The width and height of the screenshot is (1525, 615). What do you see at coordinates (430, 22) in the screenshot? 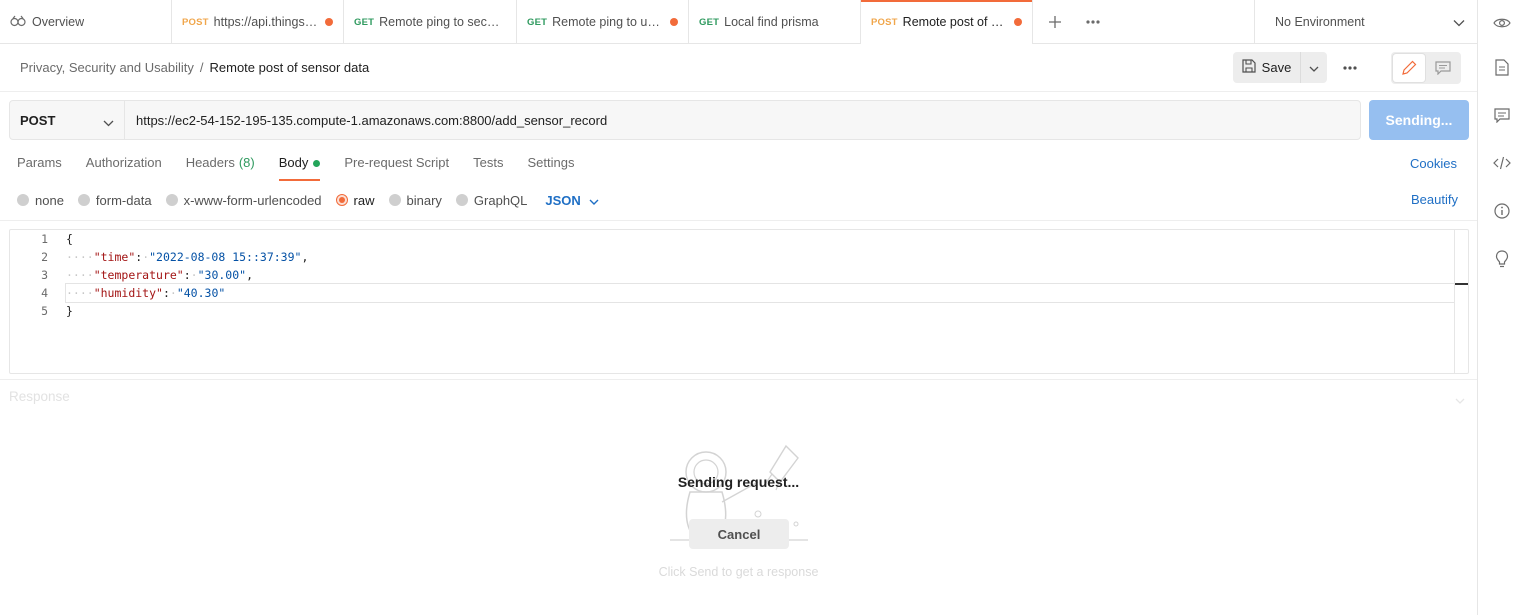
I see `tab-request-2: GET Remote ping to secured I` at bounding box center [430, 22].